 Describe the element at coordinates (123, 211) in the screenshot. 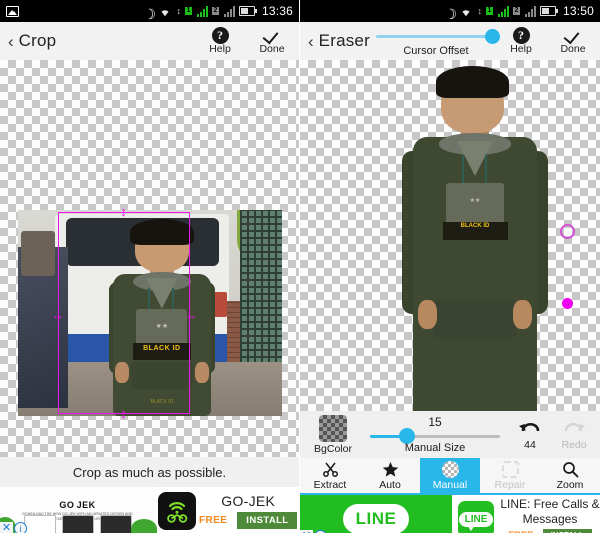

I see `crop-handle-top: ↕` at that location.